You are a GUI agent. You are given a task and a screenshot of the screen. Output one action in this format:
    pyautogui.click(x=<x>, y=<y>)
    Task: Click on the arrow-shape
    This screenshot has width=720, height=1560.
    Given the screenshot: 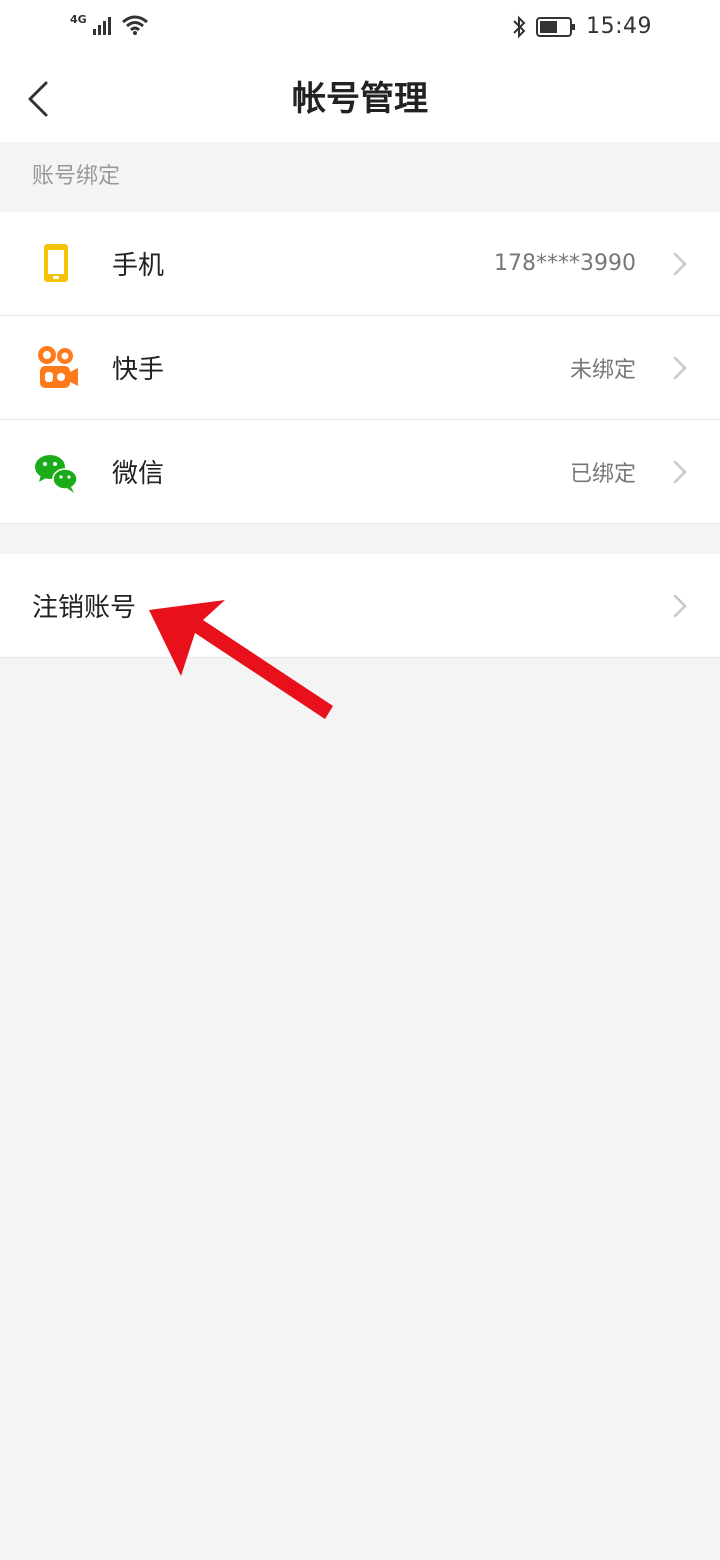 What is the action you would take?
    pyautogui.click(x=241, y=659)
    